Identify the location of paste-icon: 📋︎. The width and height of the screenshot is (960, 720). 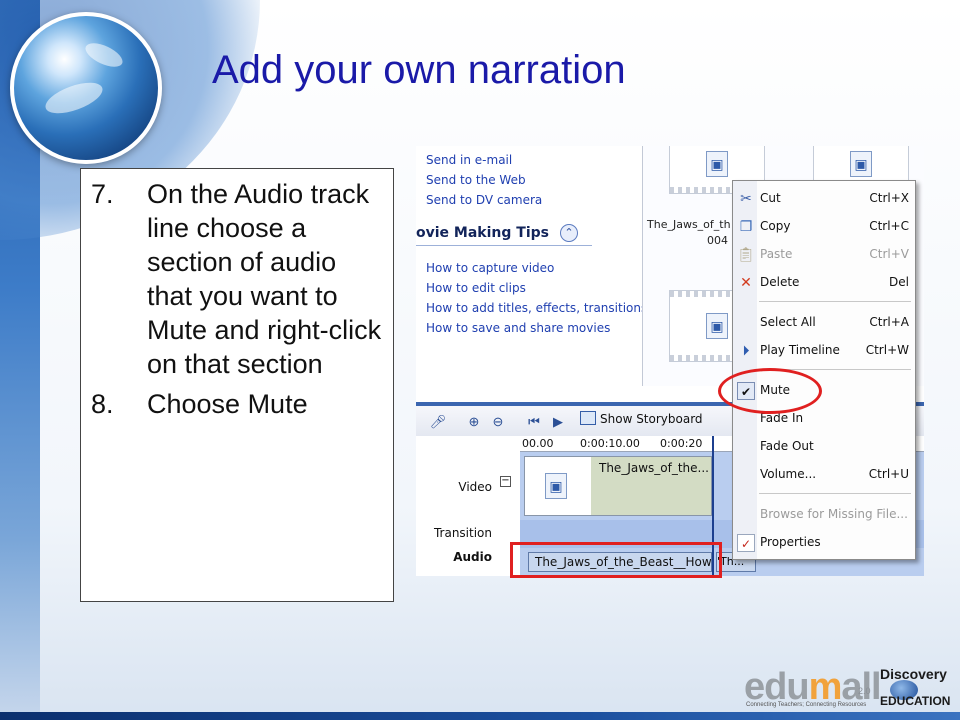
(746, 255).